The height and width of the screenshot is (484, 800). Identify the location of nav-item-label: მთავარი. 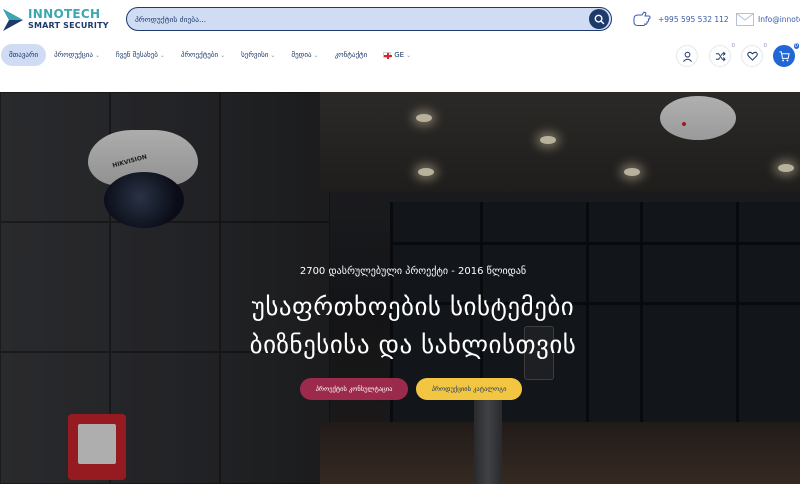
(24, 55).